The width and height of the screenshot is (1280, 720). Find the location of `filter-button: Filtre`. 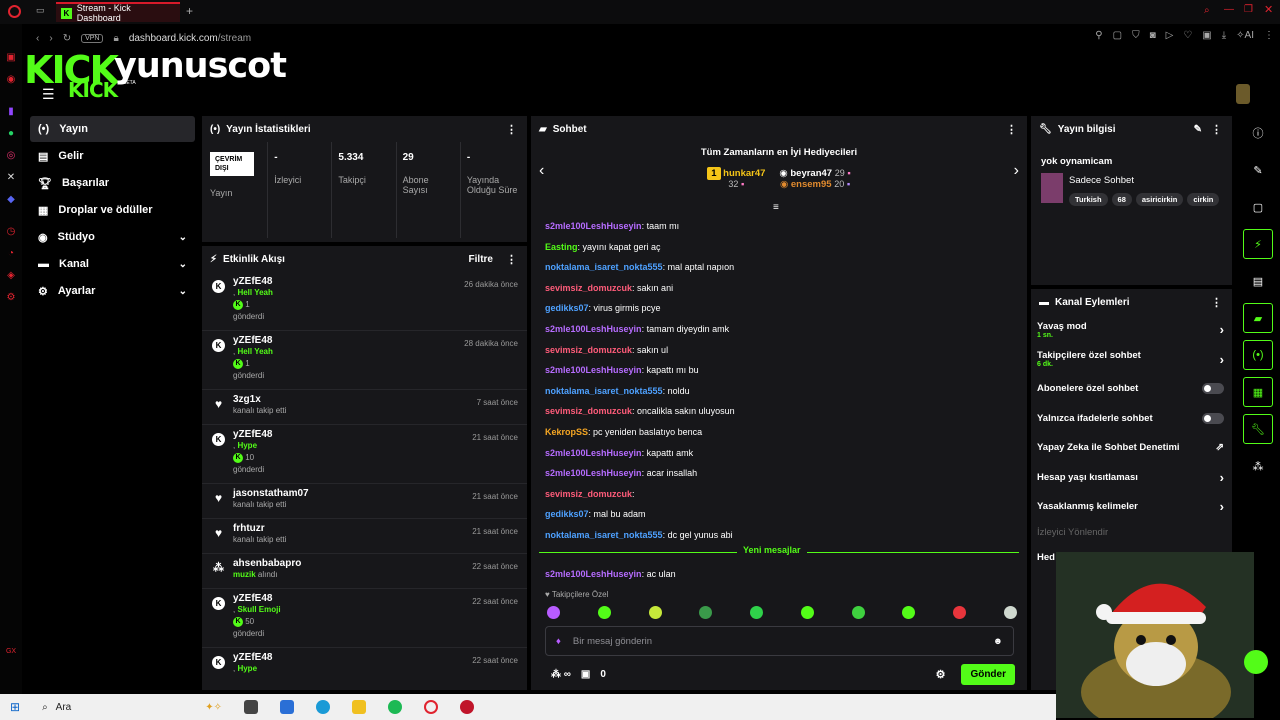

filter-button: Filtre is located at coordinates (481, 259).